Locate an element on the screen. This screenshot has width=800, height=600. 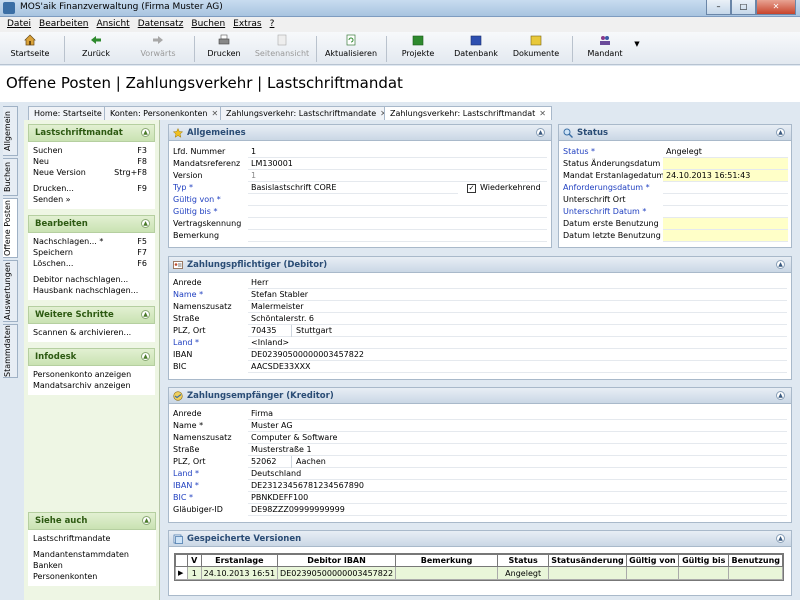
vtab-allgemein: Allgemein is located at coordinates (10, 131).